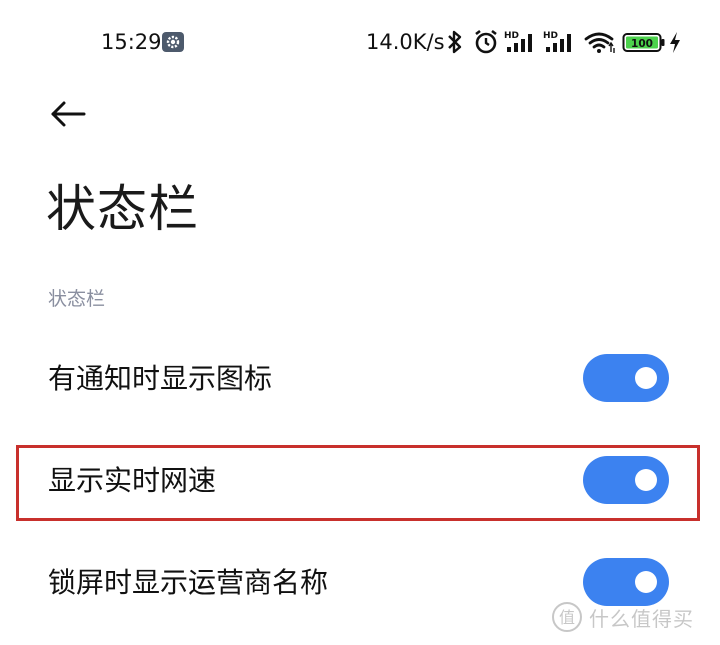 The image size is (720, 645). I want to click on watermark-logo-icon: 值, so click(567, 617).